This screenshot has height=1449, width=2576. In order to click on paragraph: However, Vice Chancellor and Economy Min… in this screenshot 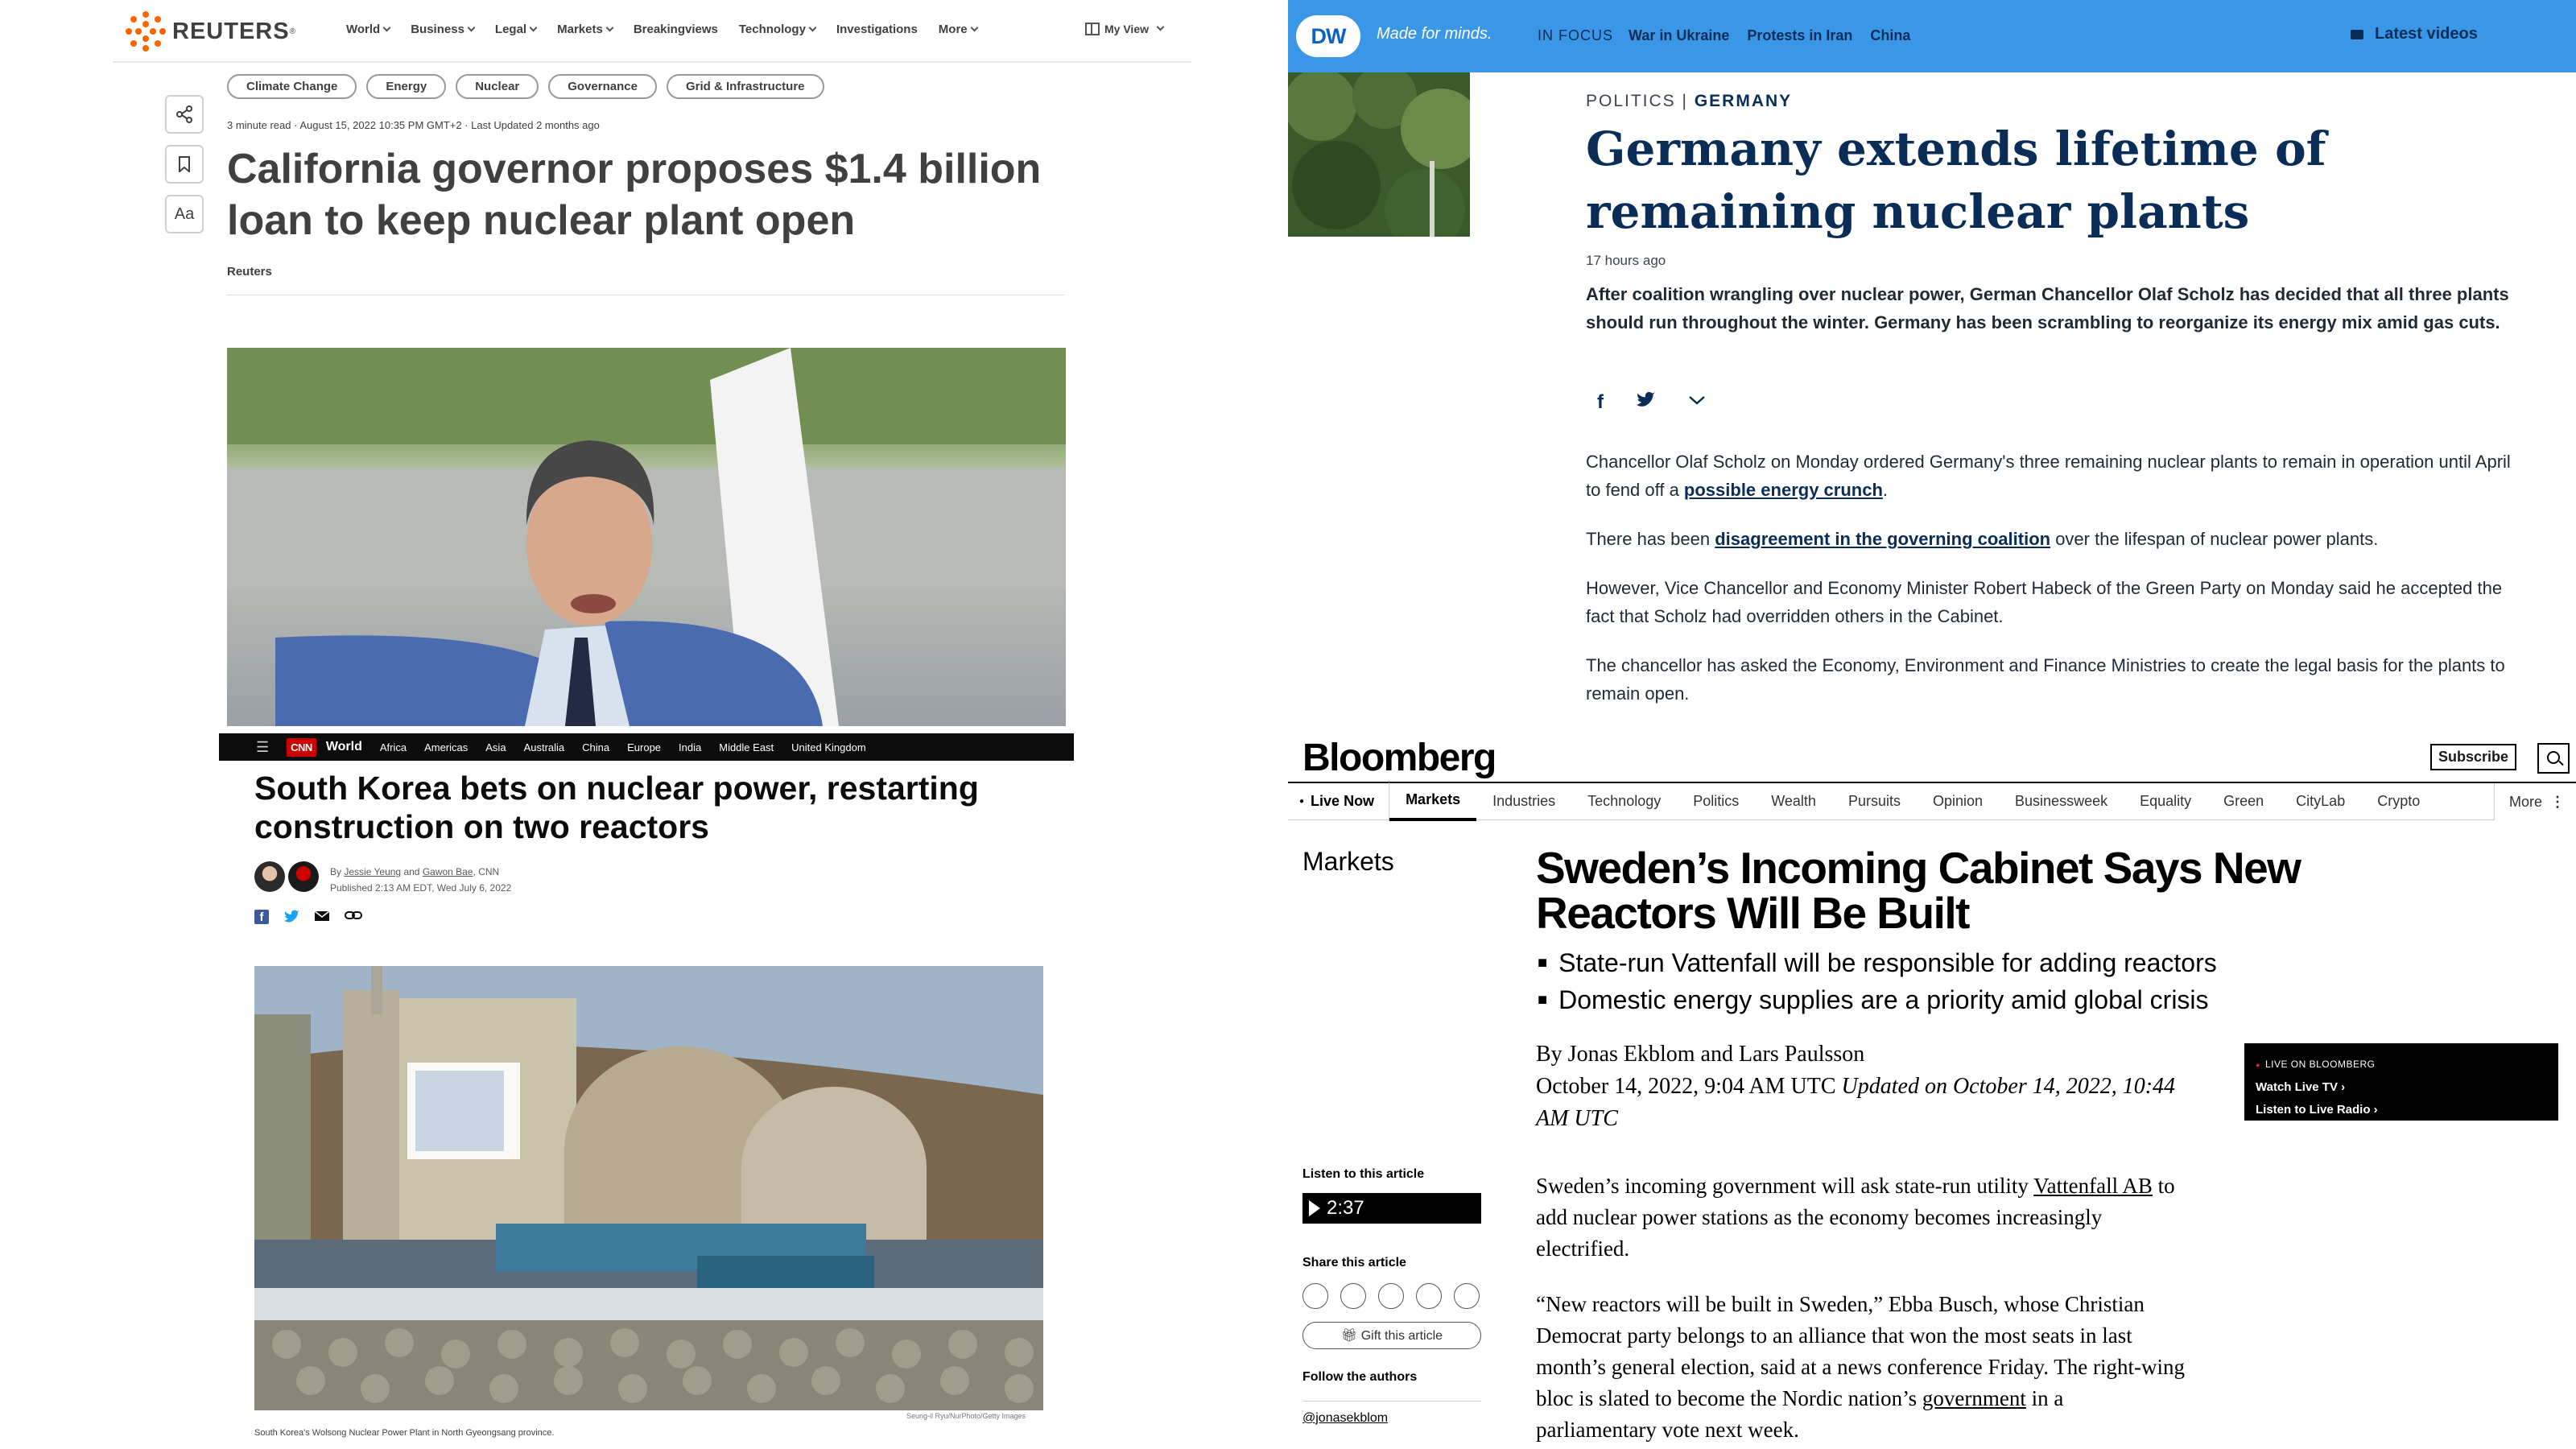, I will do `click(2044, 602)`.